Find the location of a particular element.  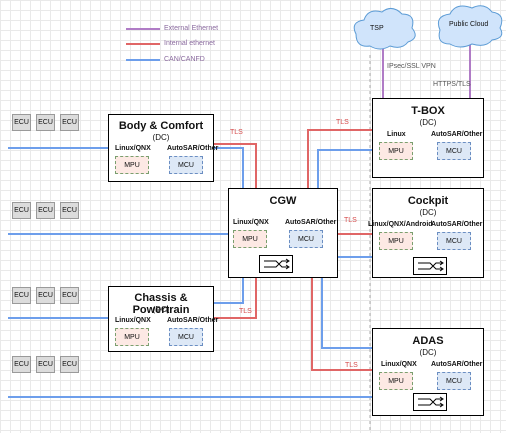

cockpit-mcu: MCU is located at coordinates (454, 241).